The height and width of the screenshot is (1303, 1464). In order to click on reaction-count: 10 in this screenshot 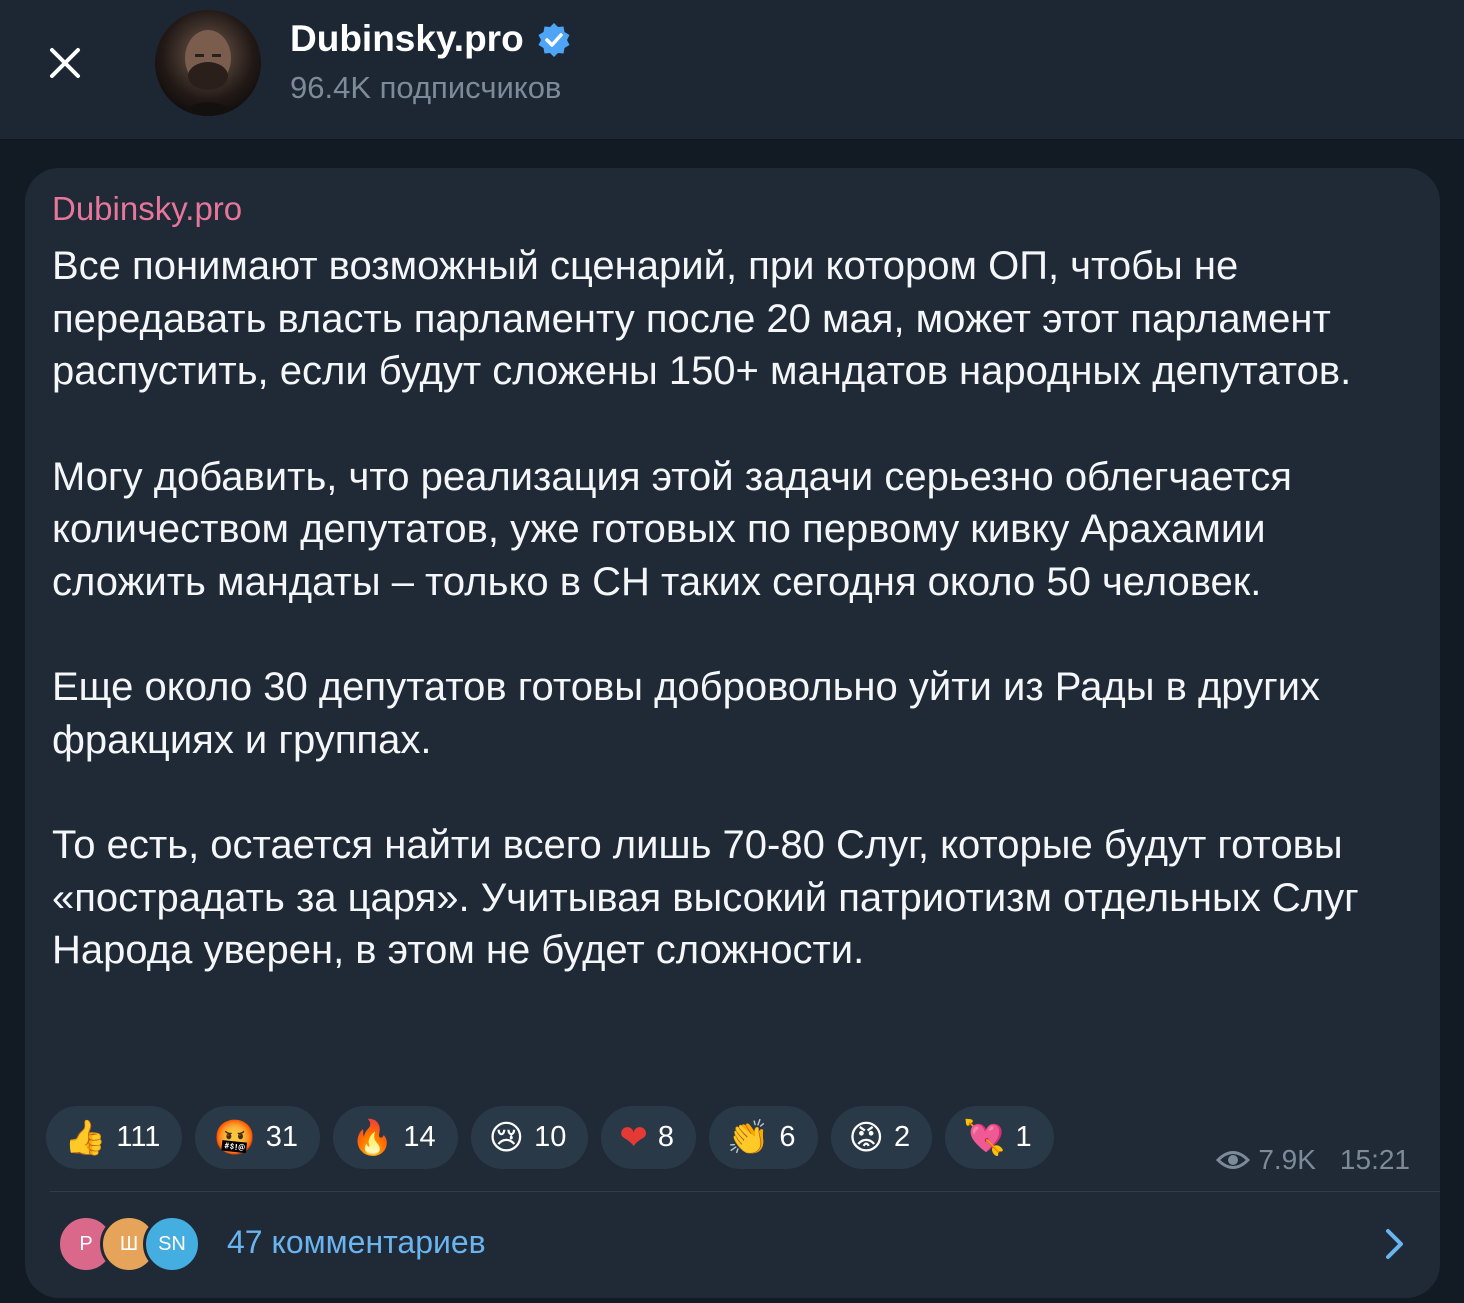, I will do `click(550, 1137)`.